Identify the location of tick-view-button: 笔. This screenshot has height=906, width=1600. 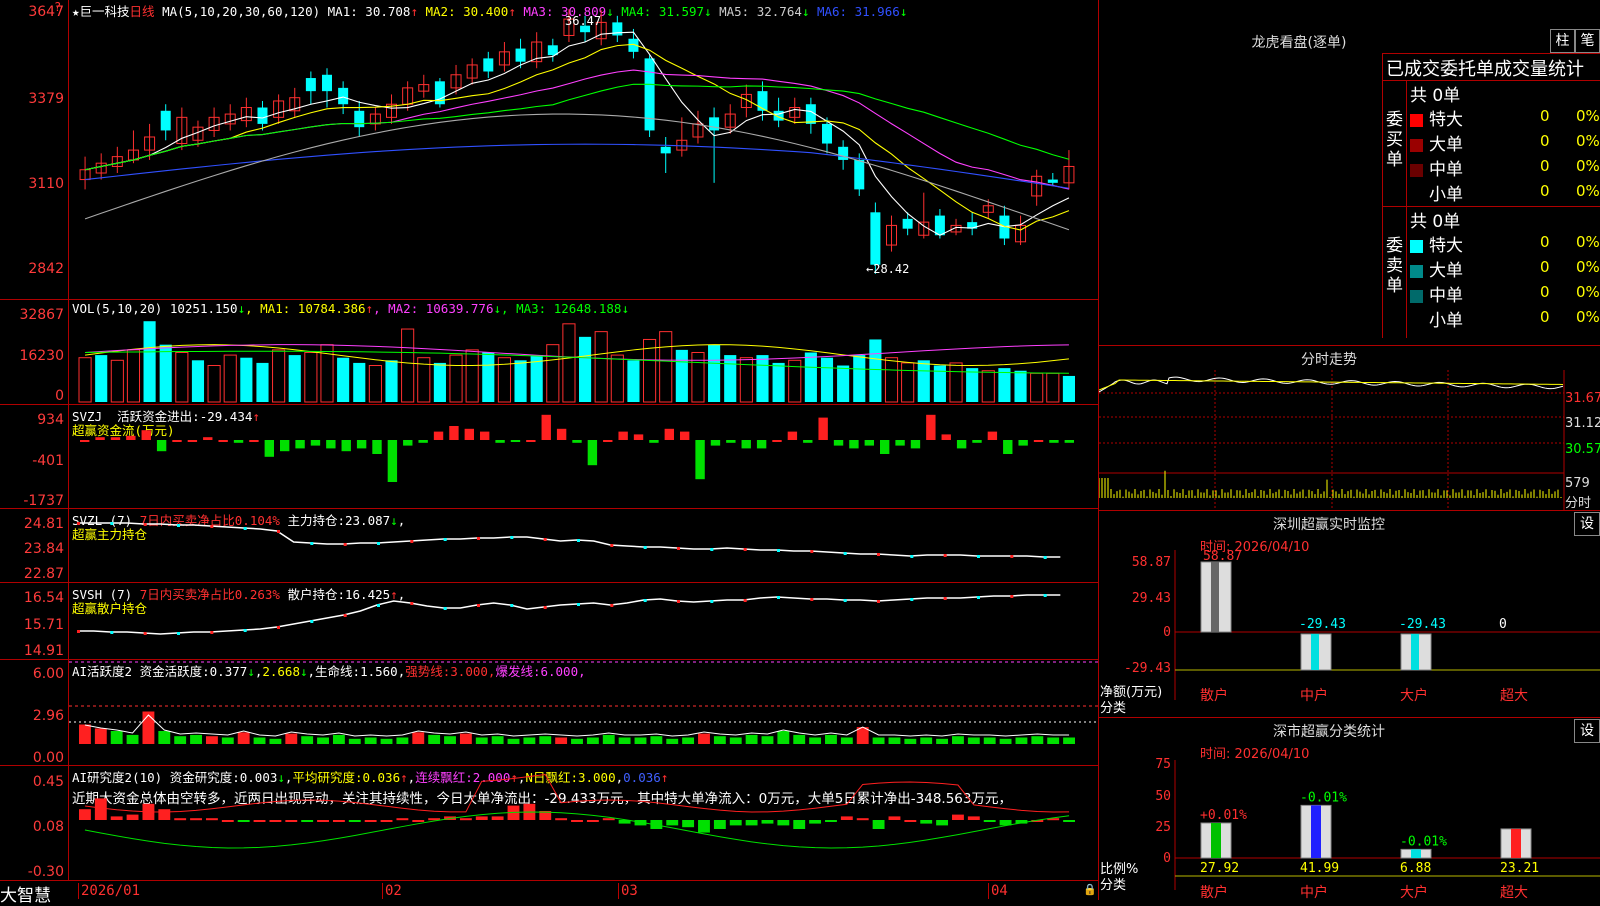
(1587, 41).